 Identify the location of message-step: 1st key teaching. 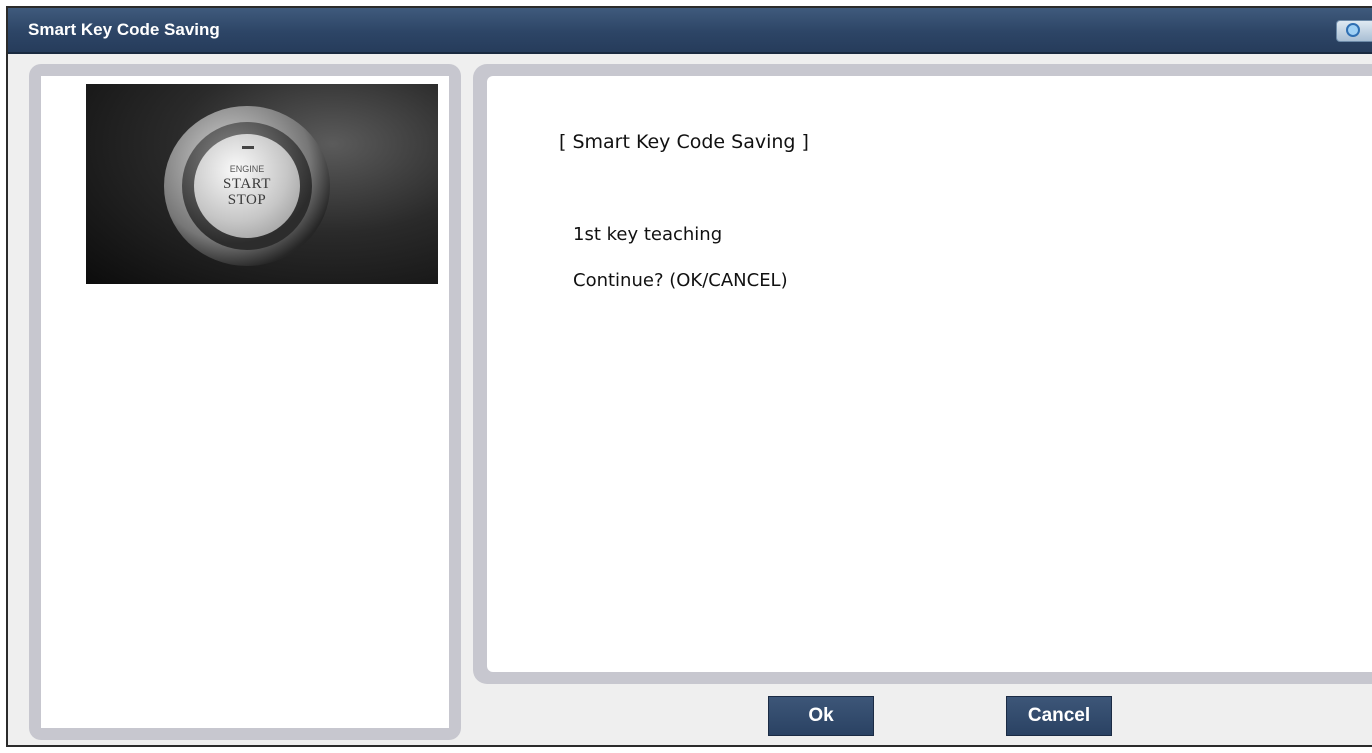
(648, 234).